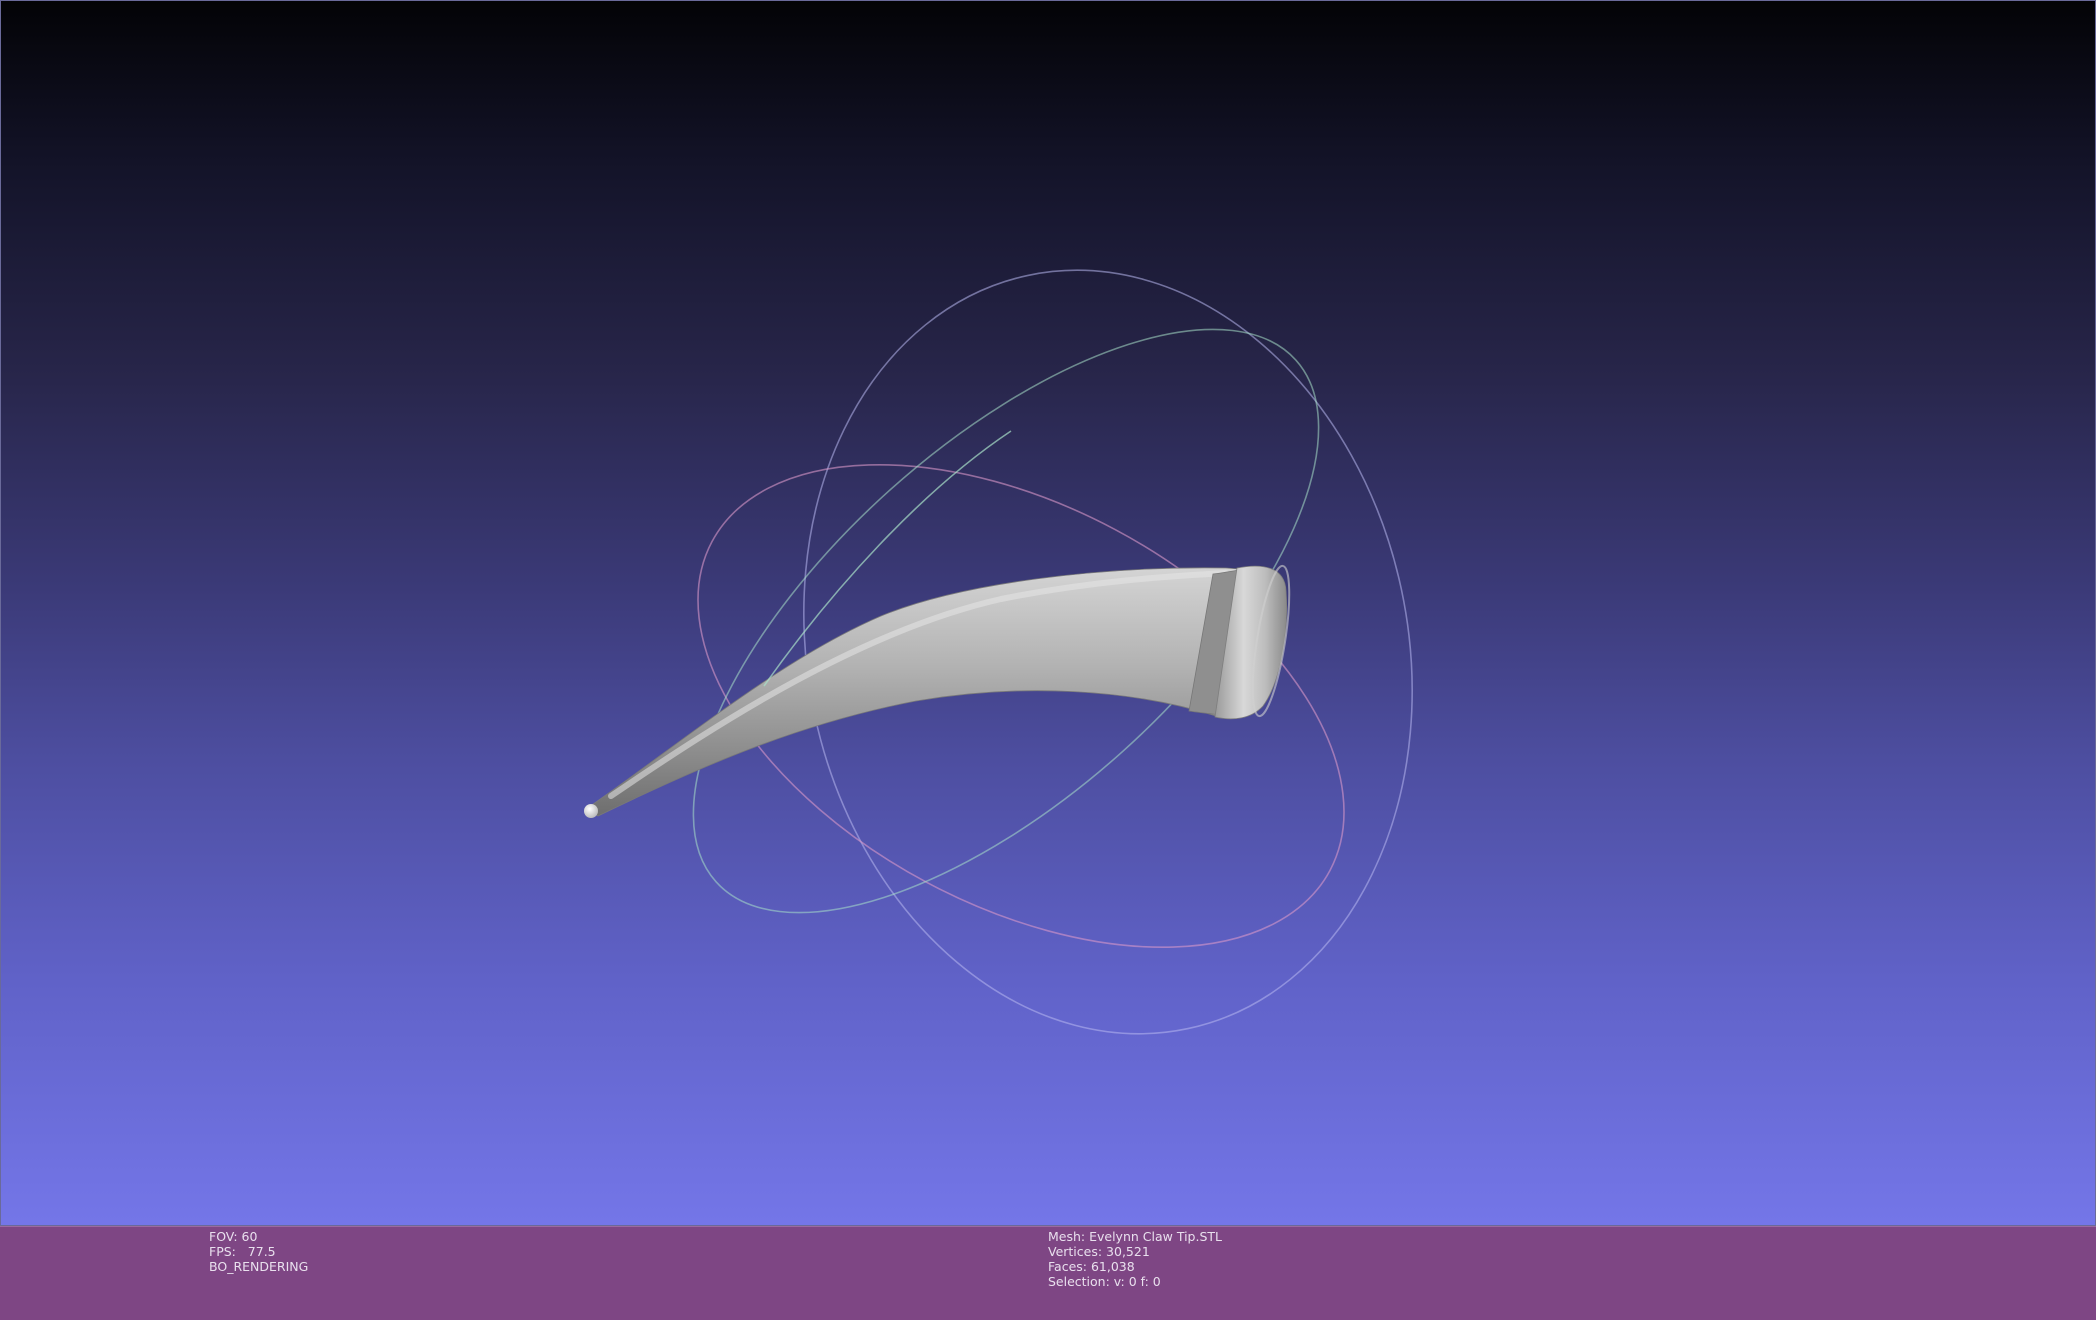 The width and height of the screenshot is (2096, 1320). Describe the element at coordinates (259, 1266) in the screenshot. I see `render-mode-readout: BO_RENDERING` at that location.